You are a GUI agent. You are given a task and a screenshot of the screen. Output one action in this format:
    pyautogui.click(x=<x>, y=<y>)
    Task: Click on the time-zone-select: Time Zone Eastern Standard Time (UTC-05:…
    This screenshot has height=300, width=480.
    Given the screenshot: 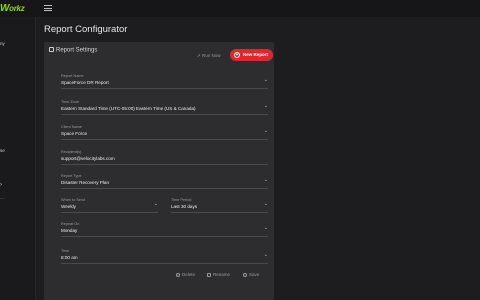 What is the action you would take?
    pyautogui.click(x=164, y=107)
    